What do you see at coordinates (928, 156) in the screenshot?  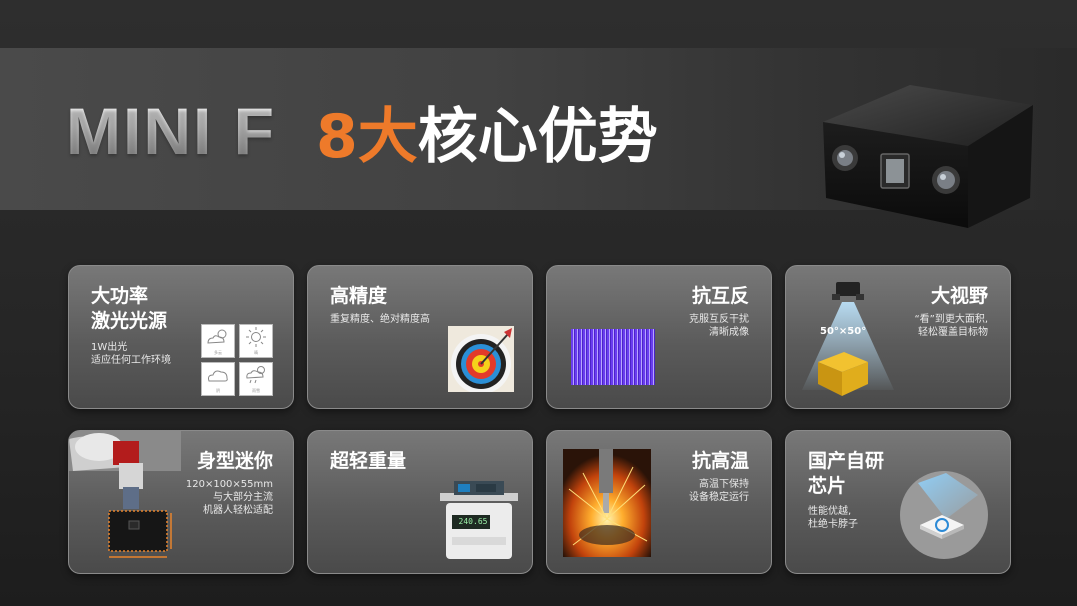 I see `camera-product-image` at bounding box center [928, 156].